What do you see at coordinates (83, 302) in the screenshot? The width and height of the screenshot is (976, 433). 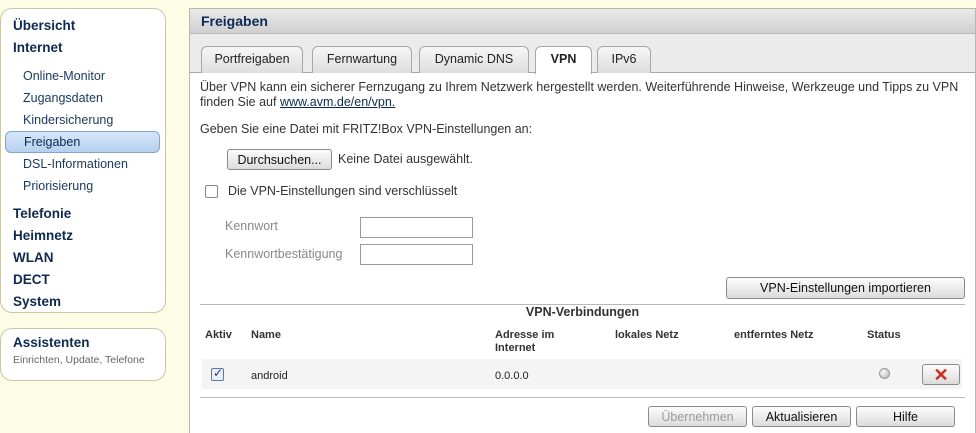 I see `nav-item-system: System` at bounding box center [83, 302].